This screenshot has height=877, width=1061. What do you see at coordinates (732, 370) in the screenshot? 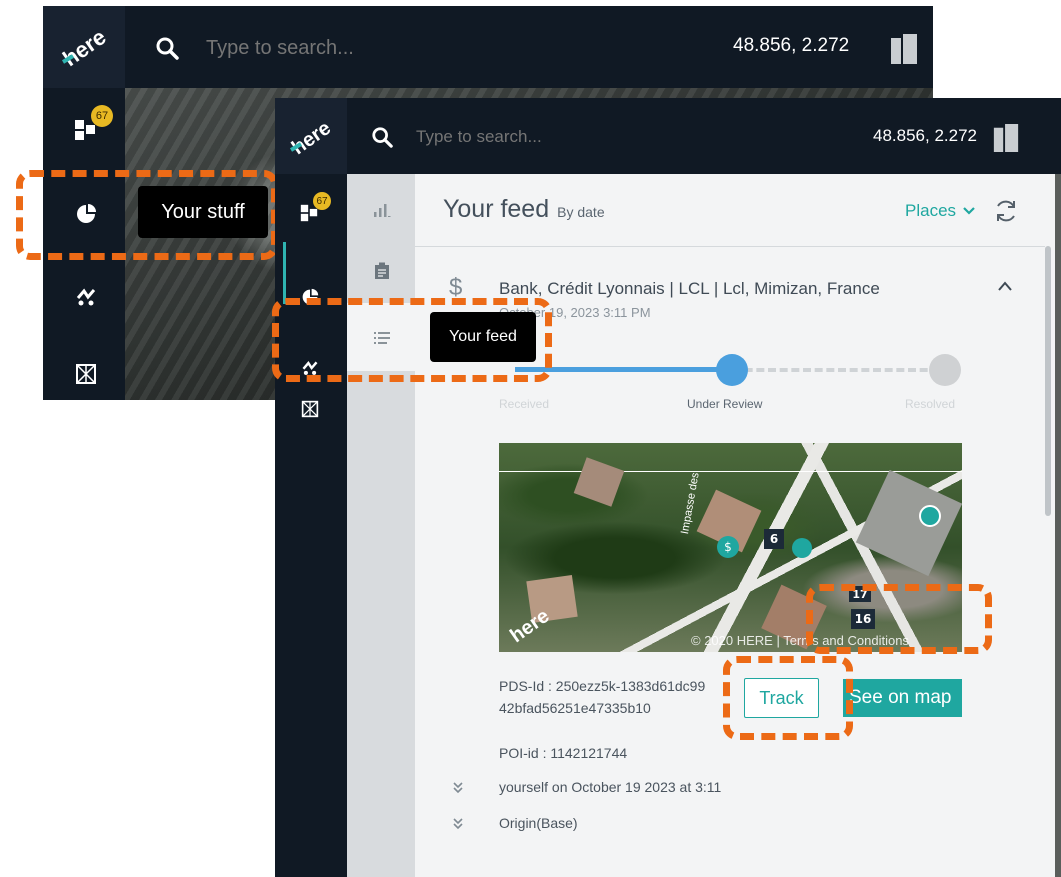
I see `progress-step-under-review` at bounding box center [732, 370].